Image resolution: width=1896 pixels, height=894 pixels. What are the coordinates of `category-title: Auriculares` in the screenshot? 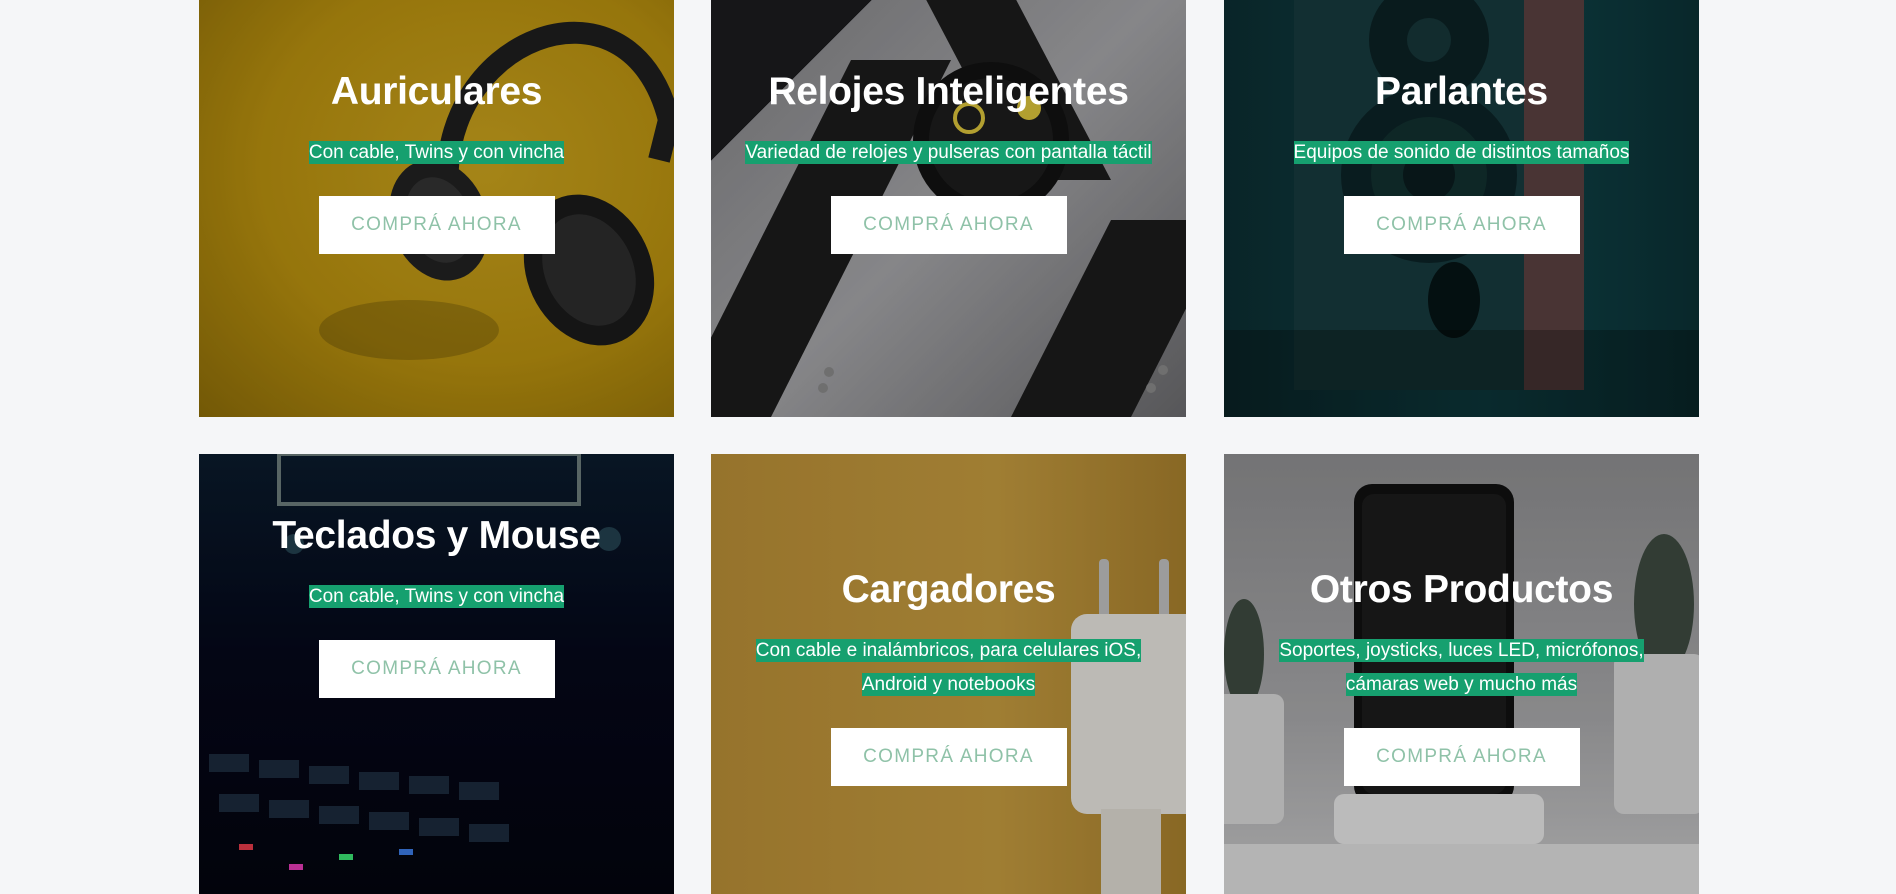 It's located at (436, 91).